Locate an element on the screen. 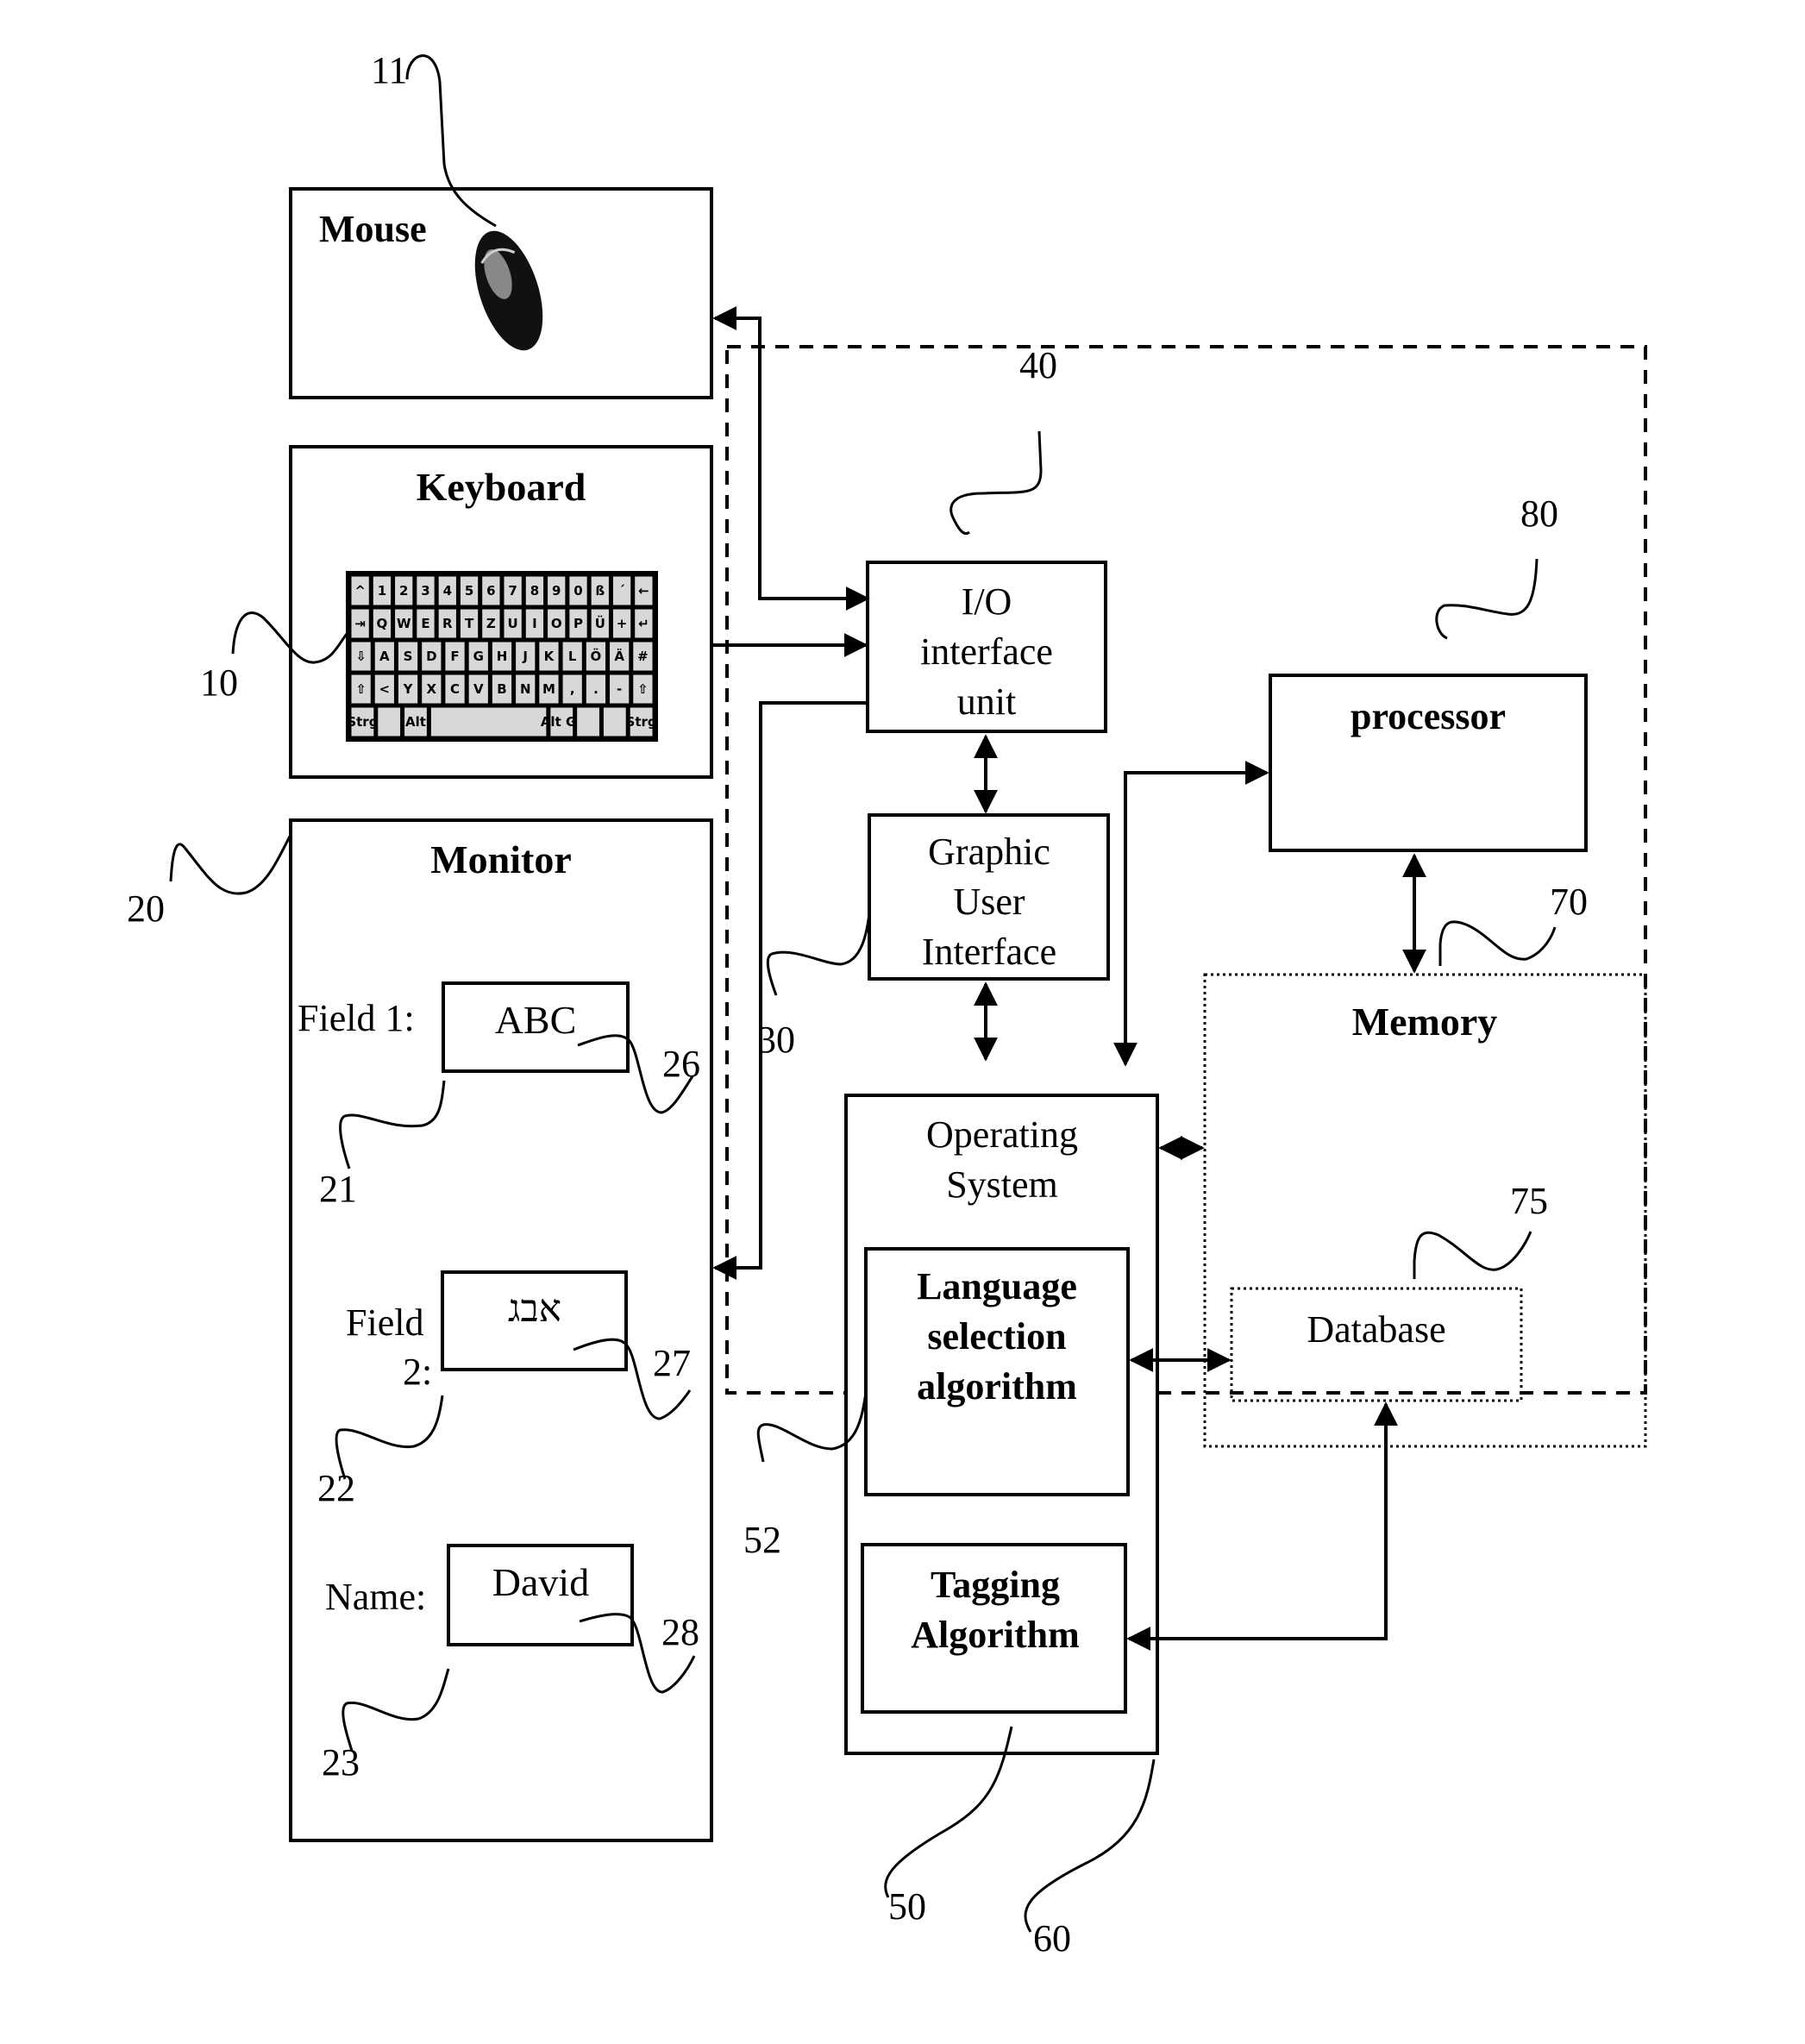 The height and width of the screenshot is (2044, 1805). memory-block: Memory Database is located at coordinates (1425, 1210).